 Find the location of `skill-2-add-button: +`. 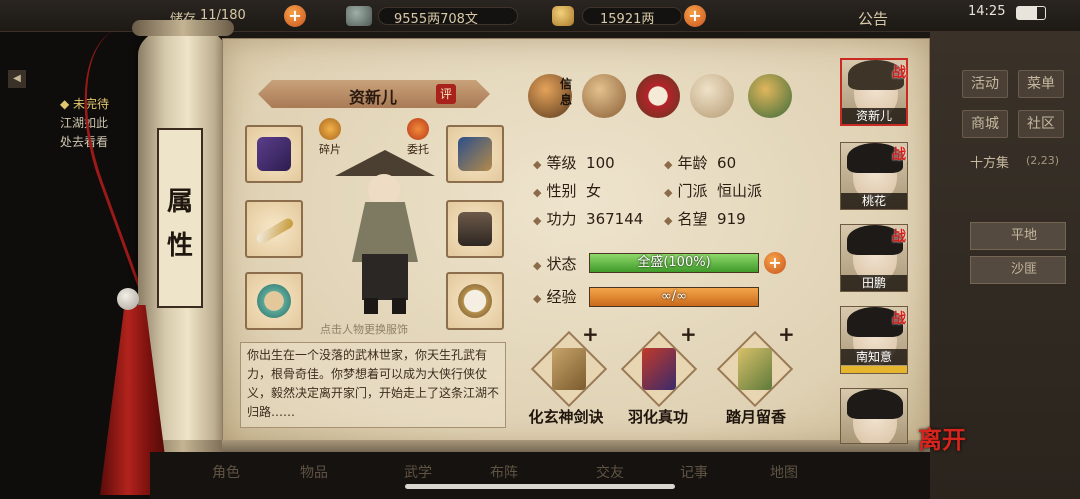

skill-2-add-button: + is located at coordinates (688, 334).